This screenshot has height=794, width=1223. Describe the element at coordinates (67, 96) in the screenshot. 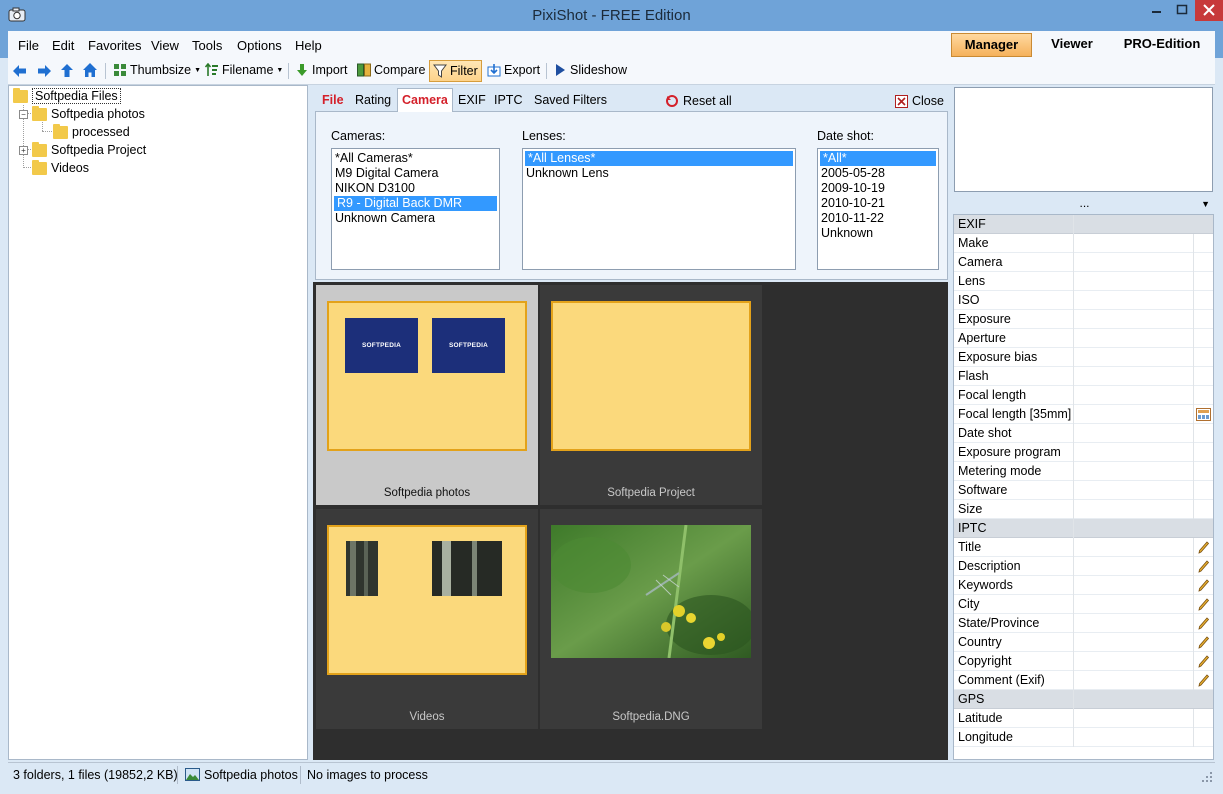

I see `tree-item-root: Softpedia Files` at that location.